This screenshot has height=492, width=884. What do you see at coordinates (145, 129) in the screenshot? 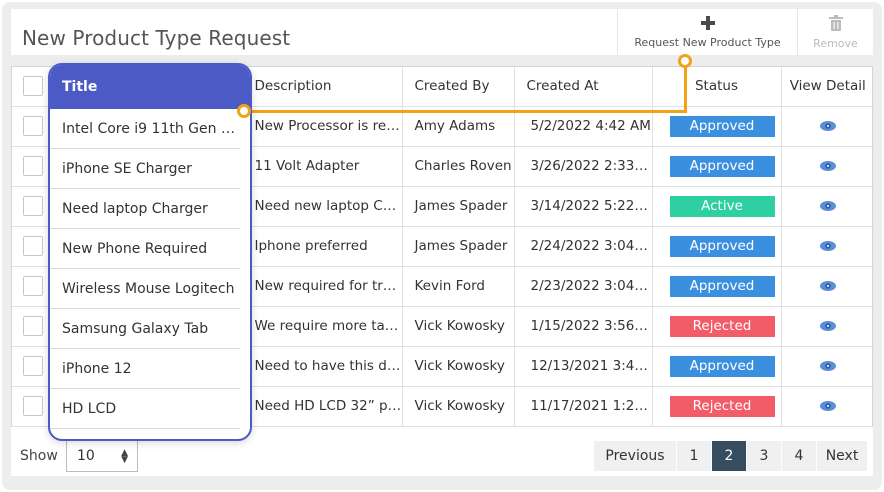
I see `callout-title-item: Intel Core i9 11th Gen with` at bounding box center [145, 129].